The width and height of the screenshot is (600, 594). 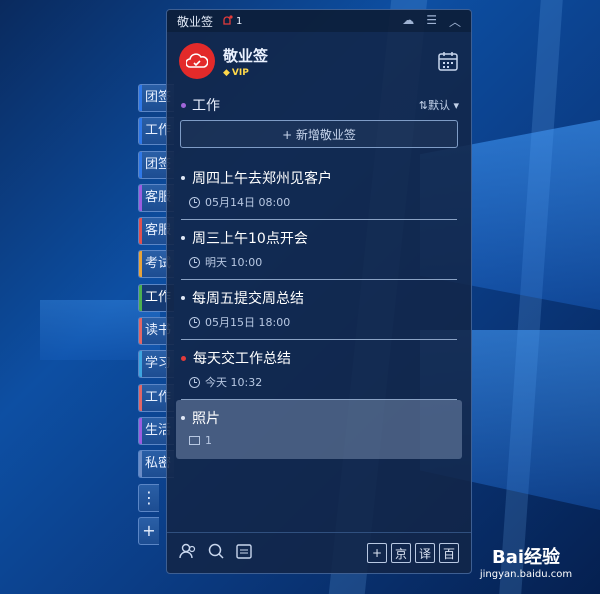 What do you see at coordinates (449, 553) in the screenshot?
I see `baidu-button: 百` at bounding box center [449, 553].